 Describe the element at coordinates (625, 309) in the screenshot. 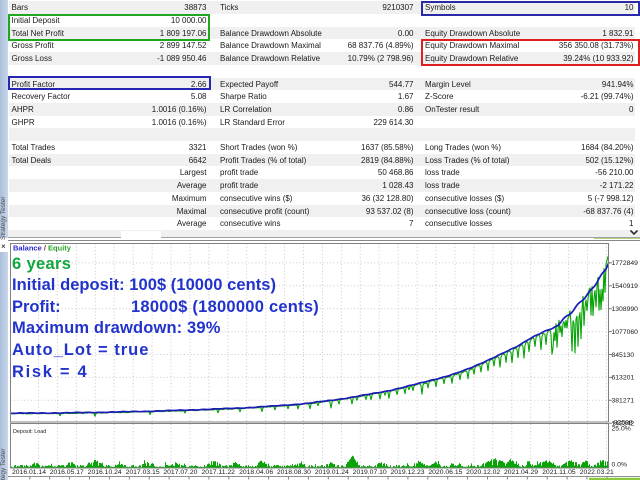

I see `svg-text: 1308990` at that location.